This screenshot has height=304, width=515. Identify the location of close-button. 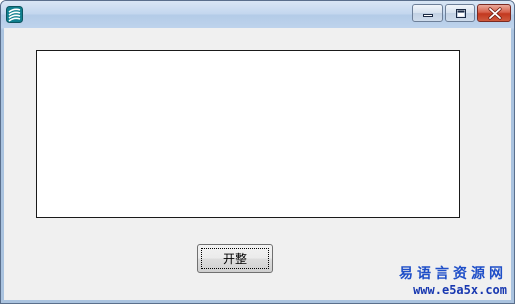
(494, 13).